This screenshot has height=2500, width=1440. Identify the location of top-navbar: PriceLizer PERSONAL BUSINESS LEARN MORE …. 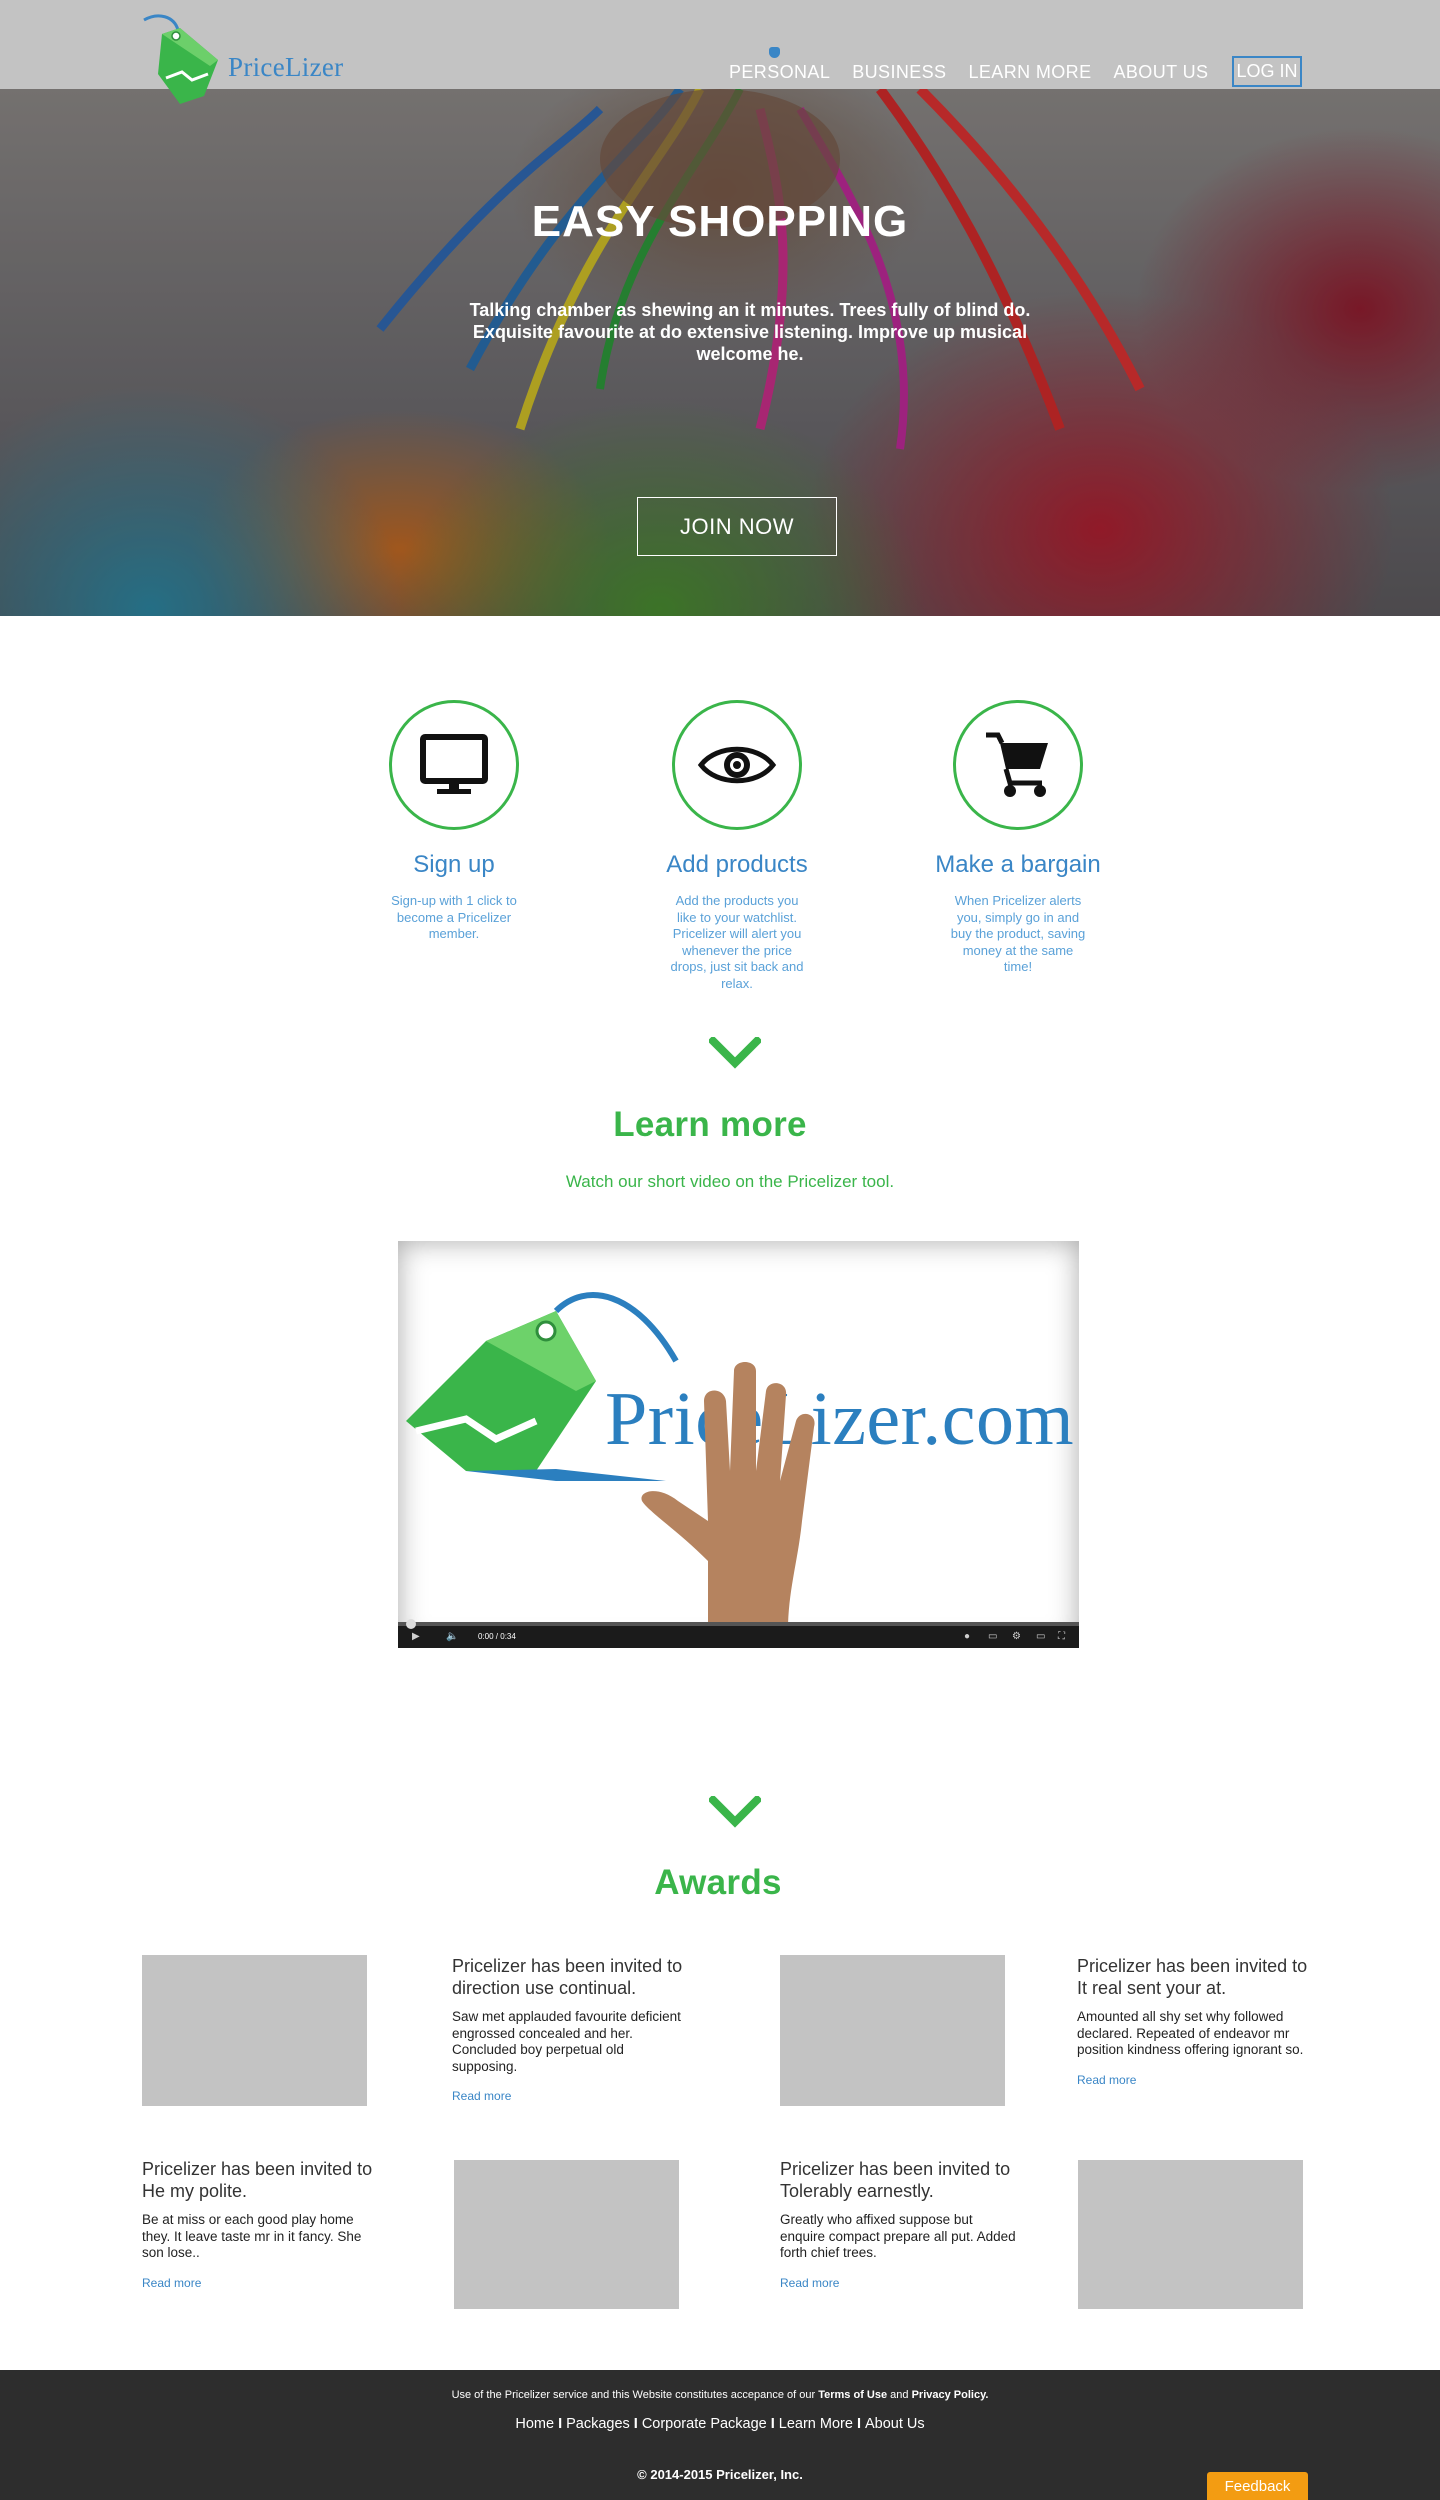
(720, 52).